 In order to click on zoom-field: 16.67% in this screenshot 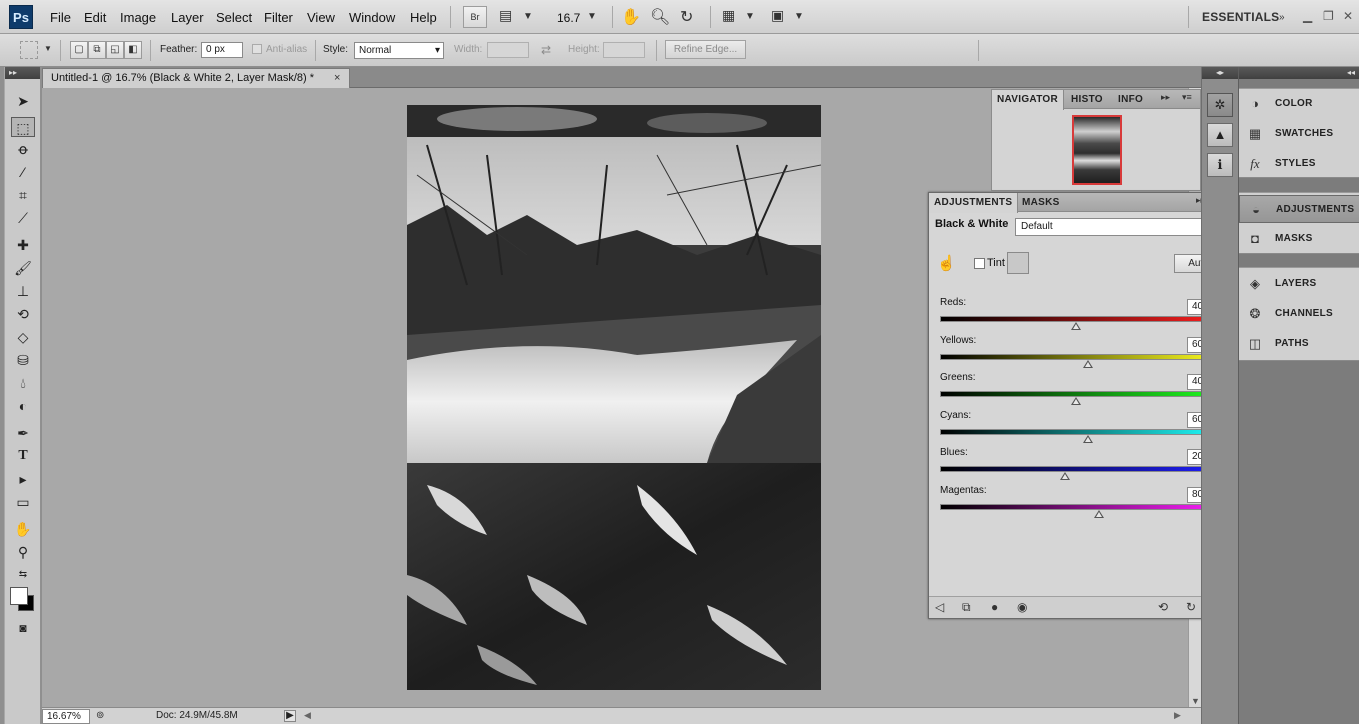, I will do `click(66, 716)`.